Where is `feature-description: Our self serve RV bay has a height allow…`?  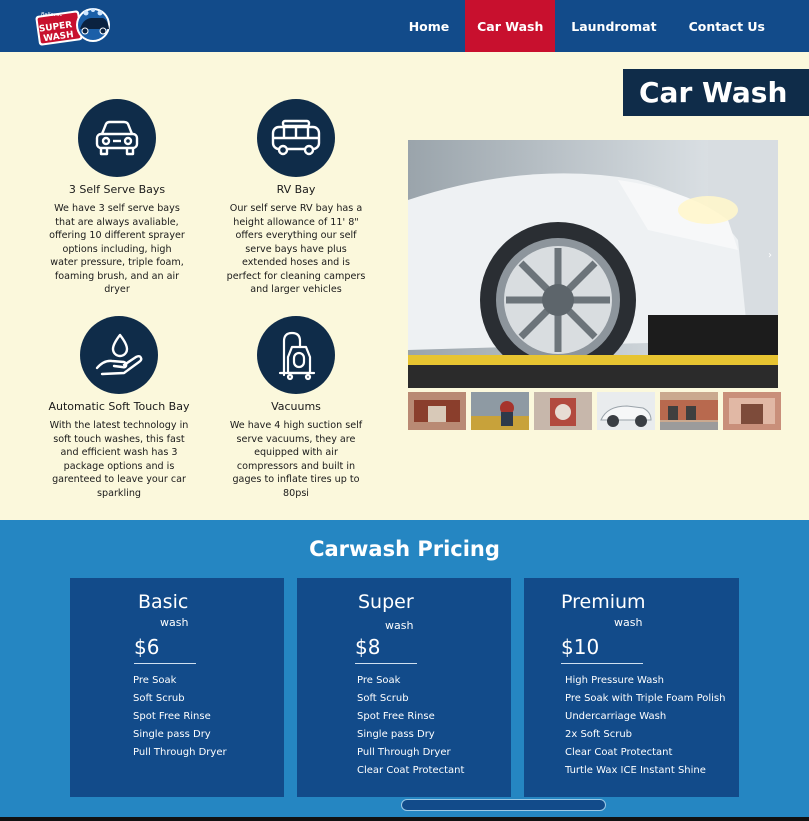
feature-description: Our self serve RV bay has a height allow… is located at coordinates (296, 249).